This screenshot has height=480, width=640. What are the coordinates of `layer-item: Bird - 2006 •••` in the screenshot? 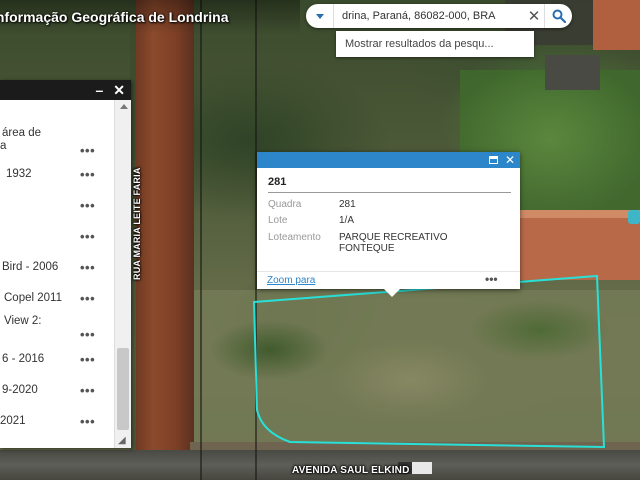 It's located at (57, 267).